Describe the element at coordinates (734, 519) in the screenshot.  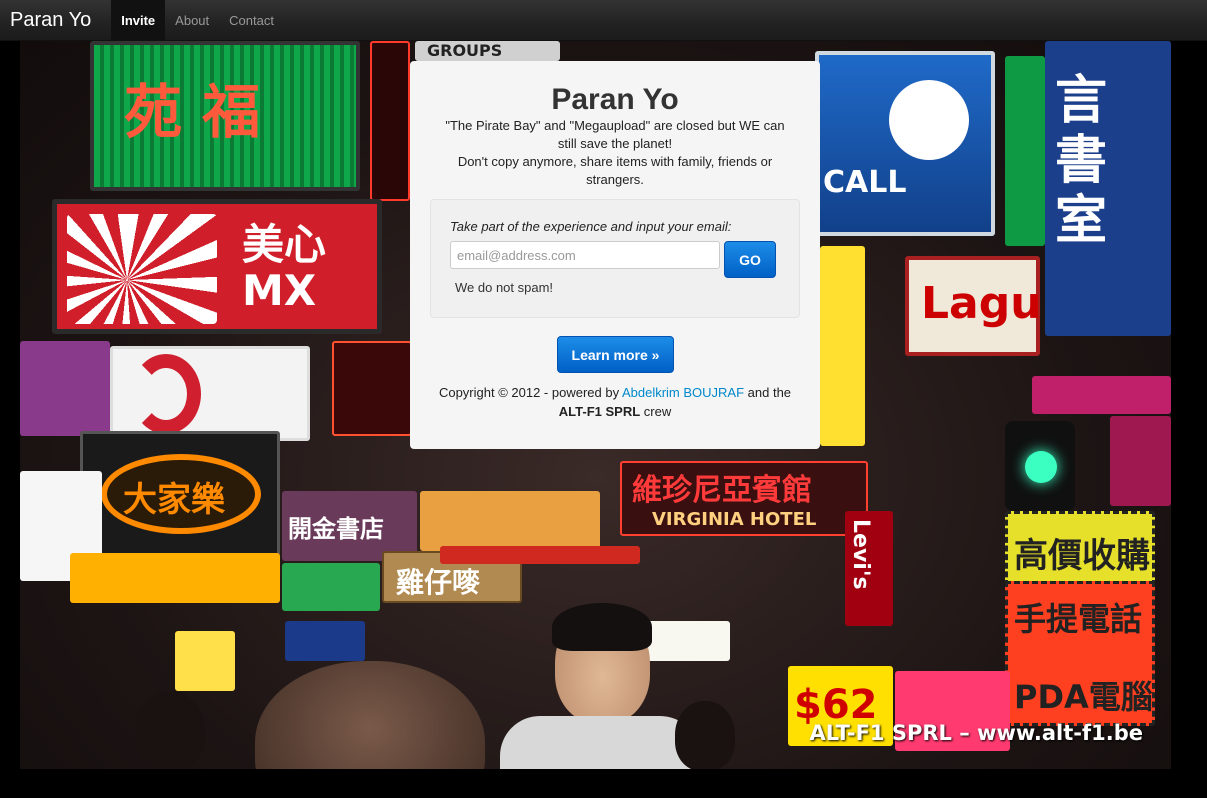
I see `sign-virginia-en: VIRGINIA HOTEL` at that location.